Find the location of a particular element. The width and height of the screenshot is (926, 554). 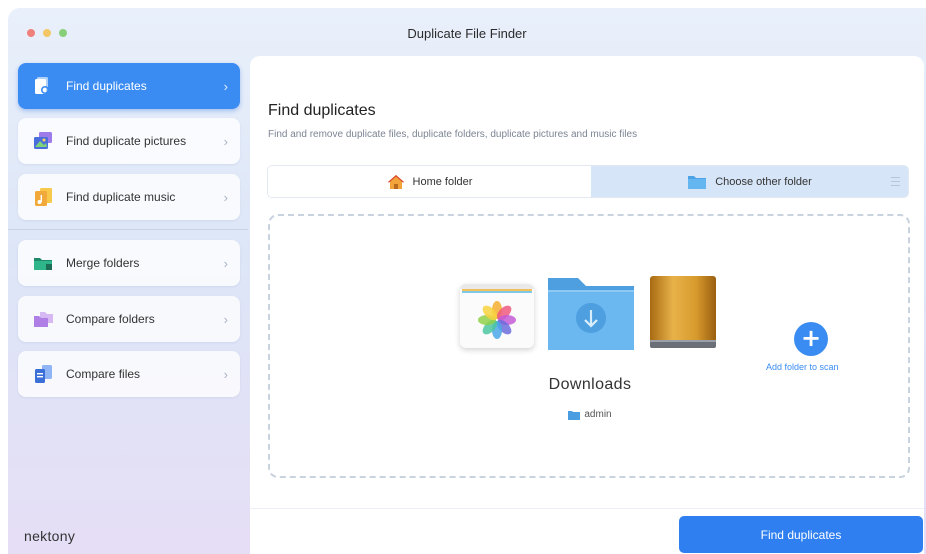

footer-divider is located at coordinates (587, 508).